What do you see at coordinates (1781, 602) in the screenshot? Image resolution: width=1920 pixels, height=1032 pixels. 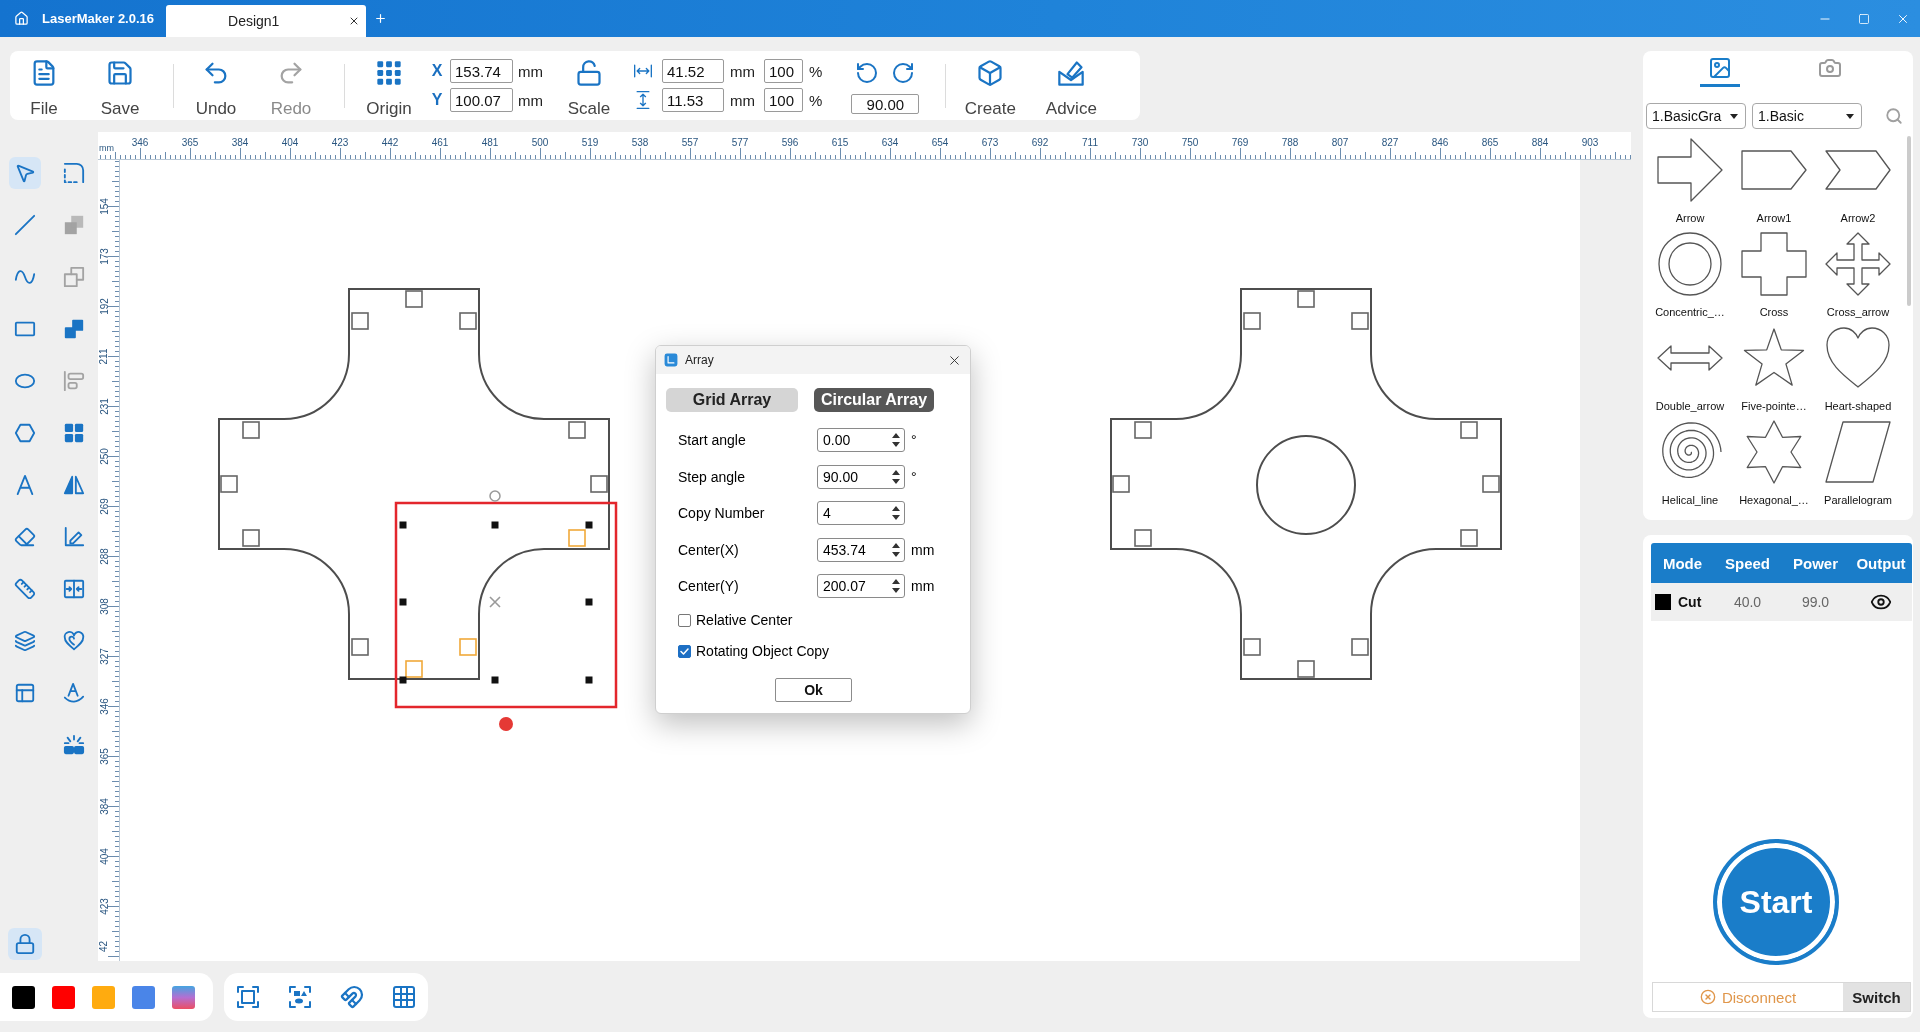 I see `table-row: Cut 40.0 99.0` at bounding box center [1781, 602].